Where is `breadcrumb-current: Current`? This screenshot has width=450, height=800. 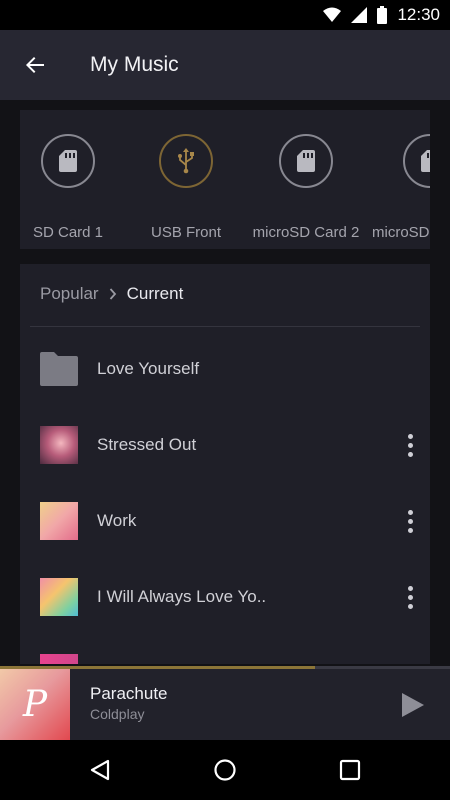 breadcrumb-current: Current is located at coordinates (155, 293).